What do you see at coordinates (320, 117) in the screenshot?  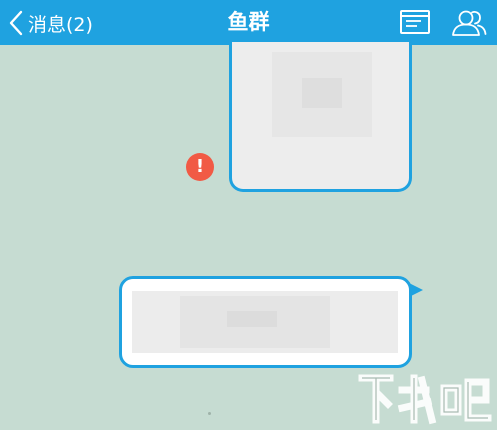 I see `image-message-bubble` at bounding box center [320, 117].